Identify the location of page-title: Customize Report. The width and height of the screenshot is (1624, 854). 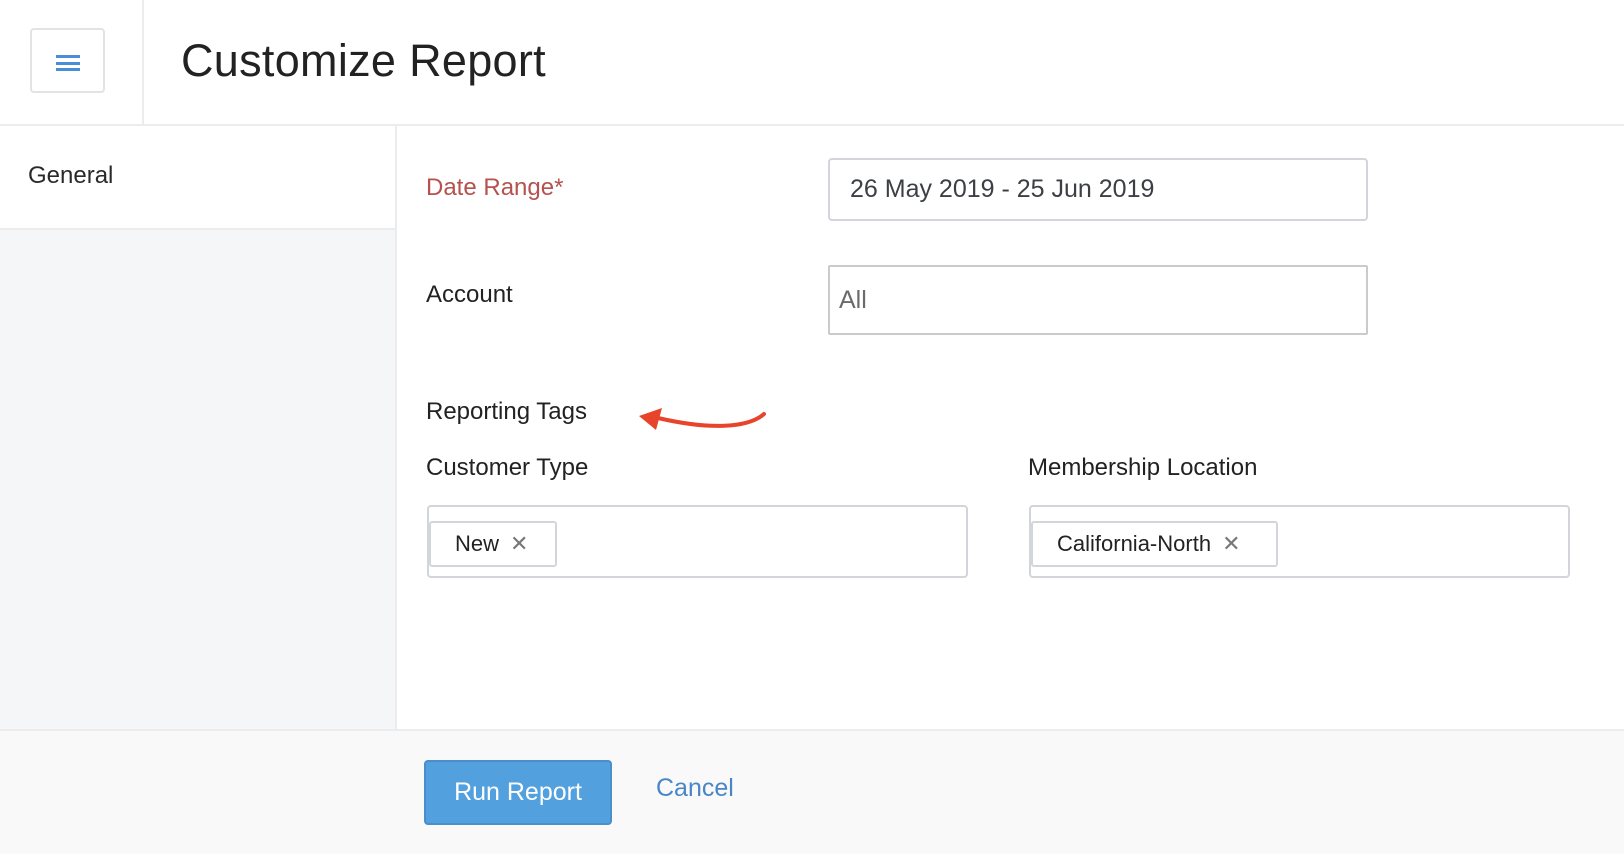
(363, 60).